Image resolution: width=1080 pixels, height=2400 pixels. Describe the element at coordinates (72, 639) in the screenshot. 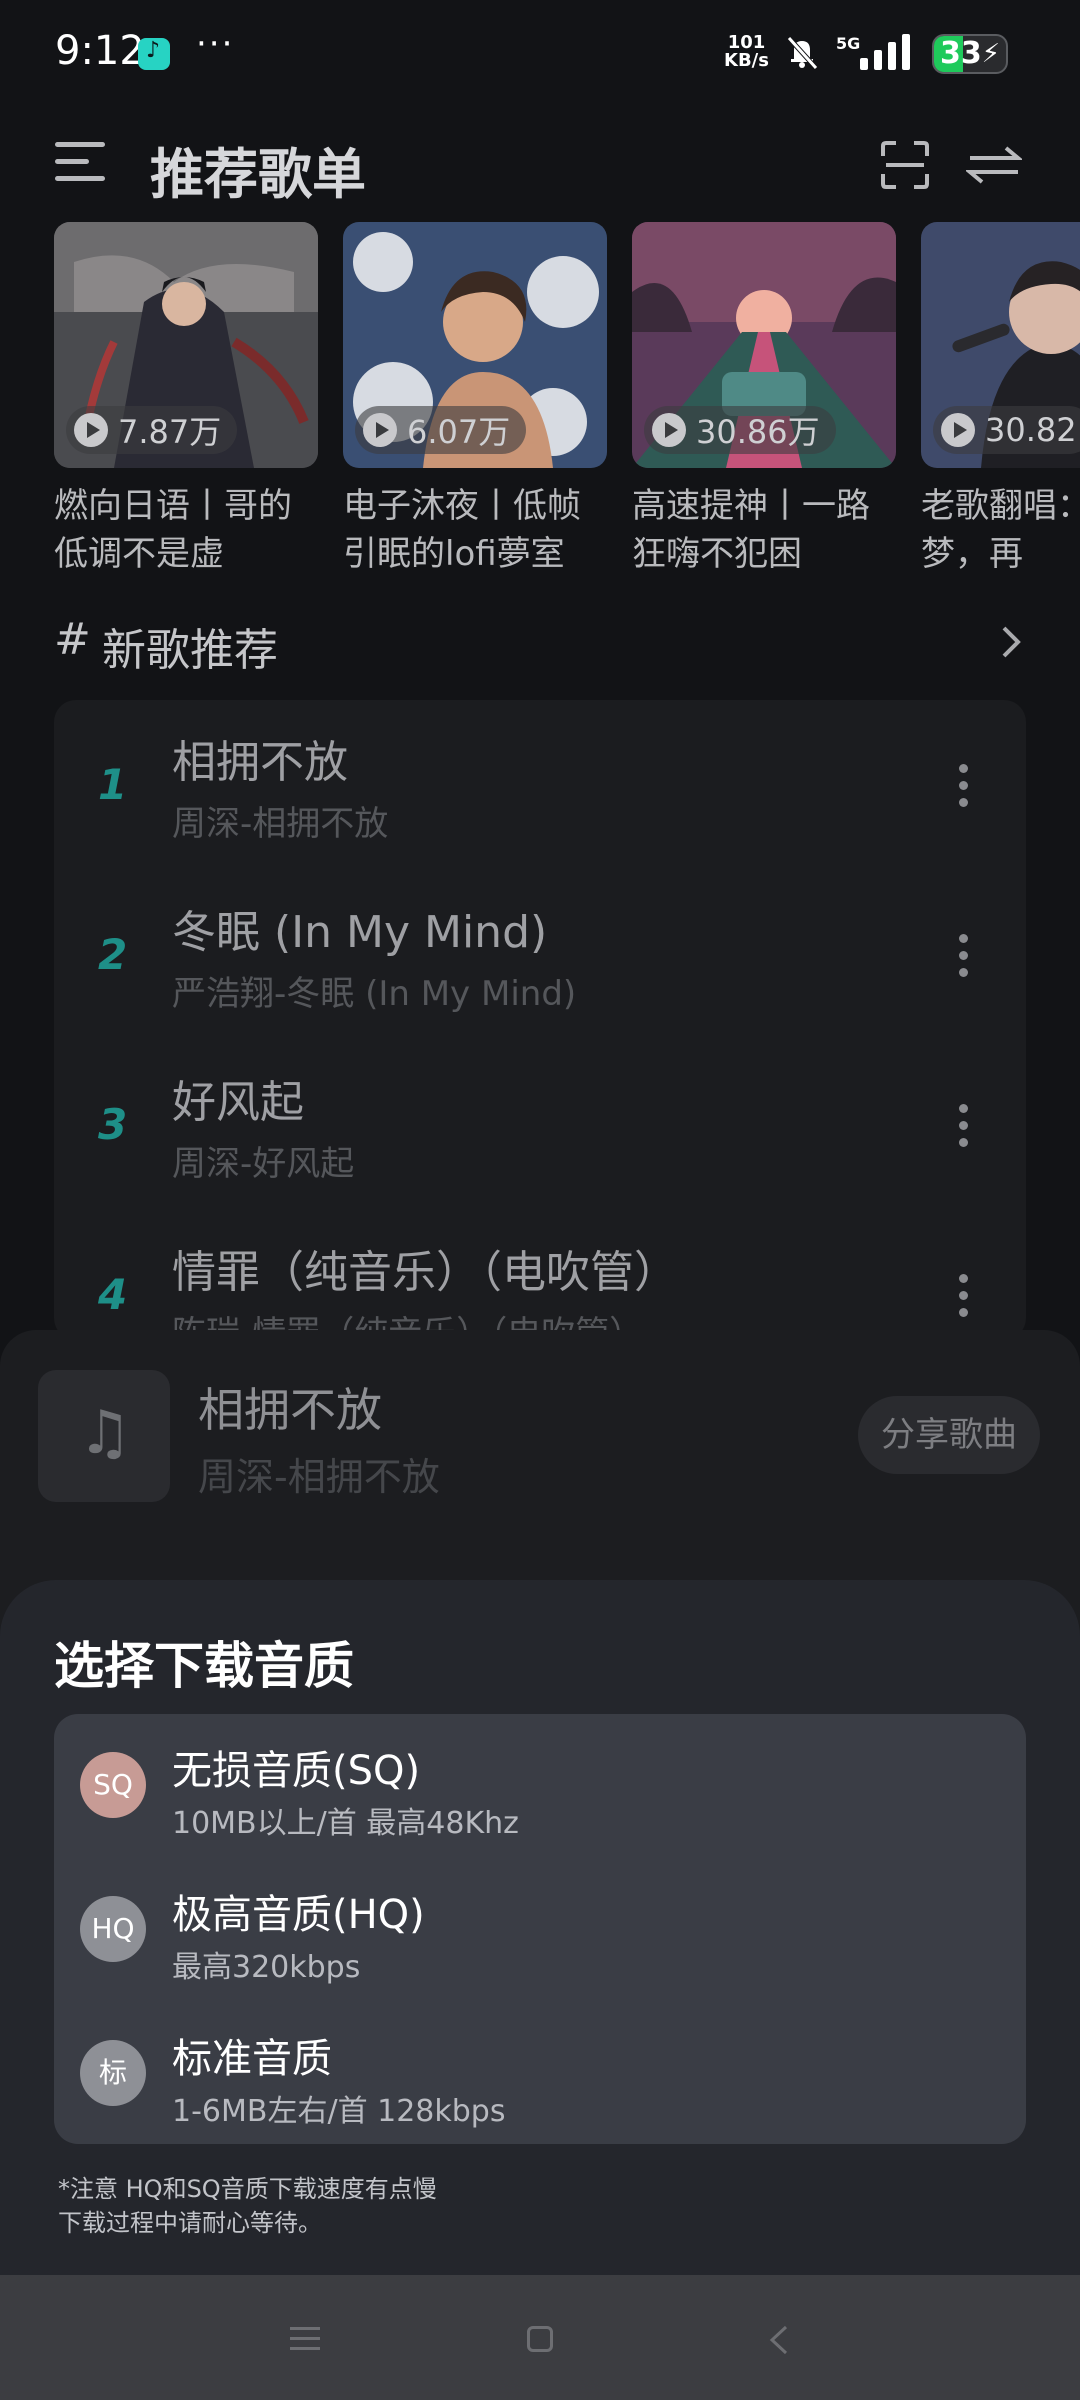

I see `hash-icon: #` at that location.